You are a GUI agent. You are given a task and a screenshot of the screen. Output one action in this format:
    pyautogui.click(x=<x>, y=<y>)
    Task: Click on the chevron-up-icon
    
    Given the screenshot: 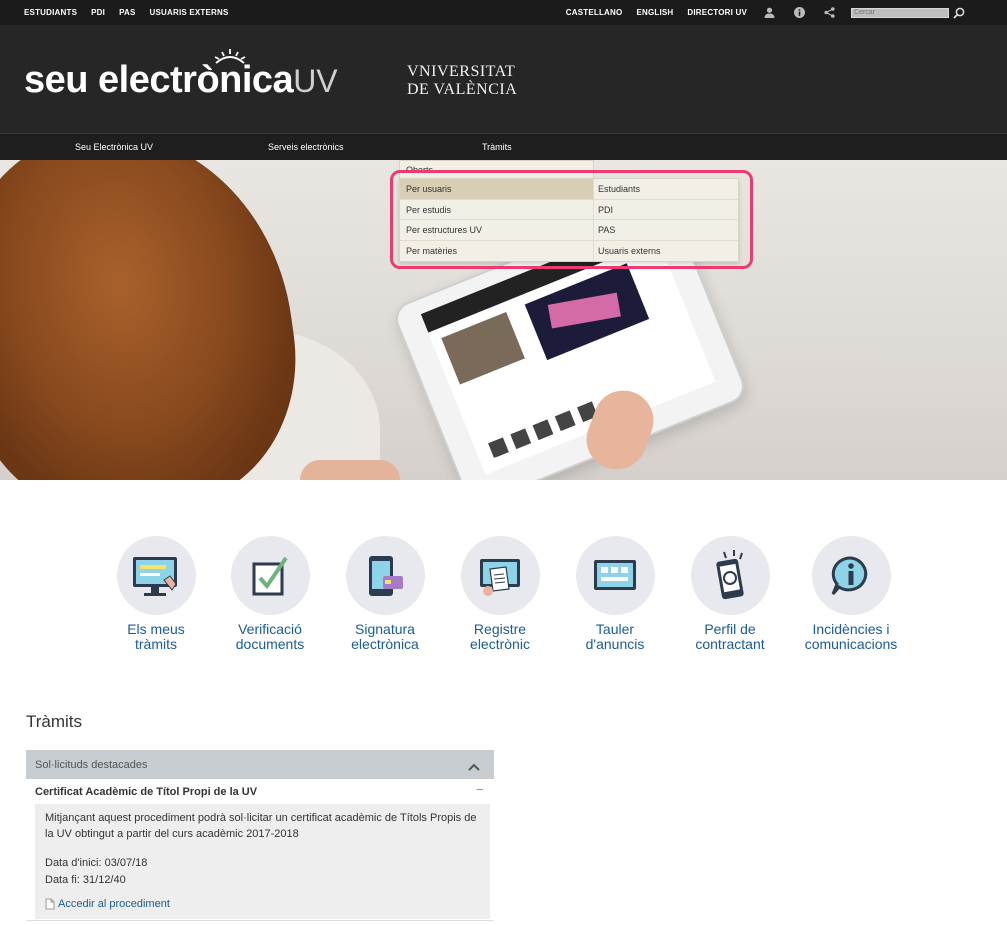 What is the action you would take?
    pyautogui.click(x=474, y=767)
    